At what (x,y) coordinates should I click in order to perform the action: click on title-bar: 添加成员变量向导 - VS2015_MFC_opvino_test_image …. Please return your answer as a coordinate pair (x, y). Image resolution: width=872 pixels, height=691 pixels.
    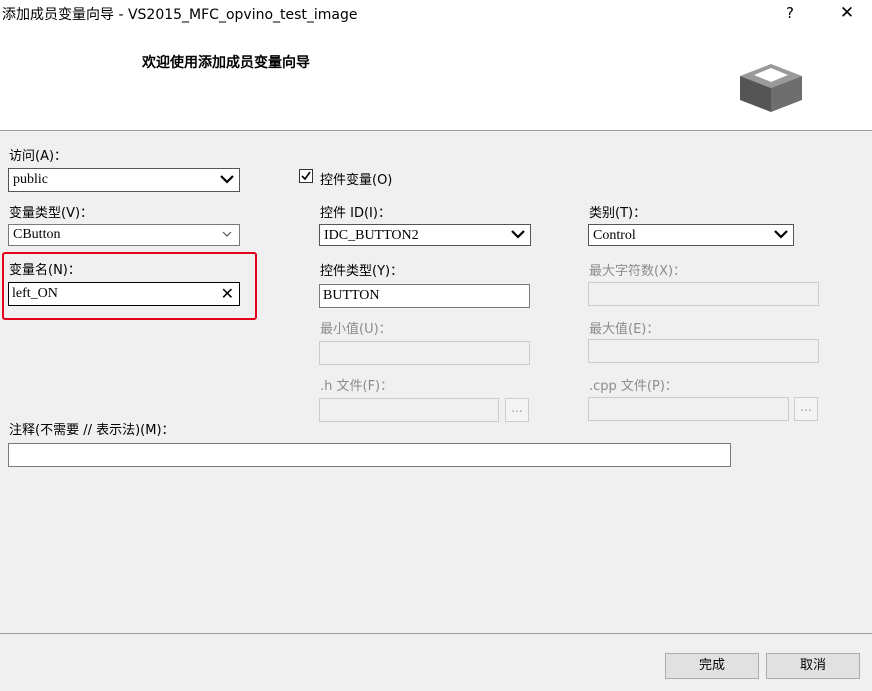
    Looking at the image, I should click on (436, 14).